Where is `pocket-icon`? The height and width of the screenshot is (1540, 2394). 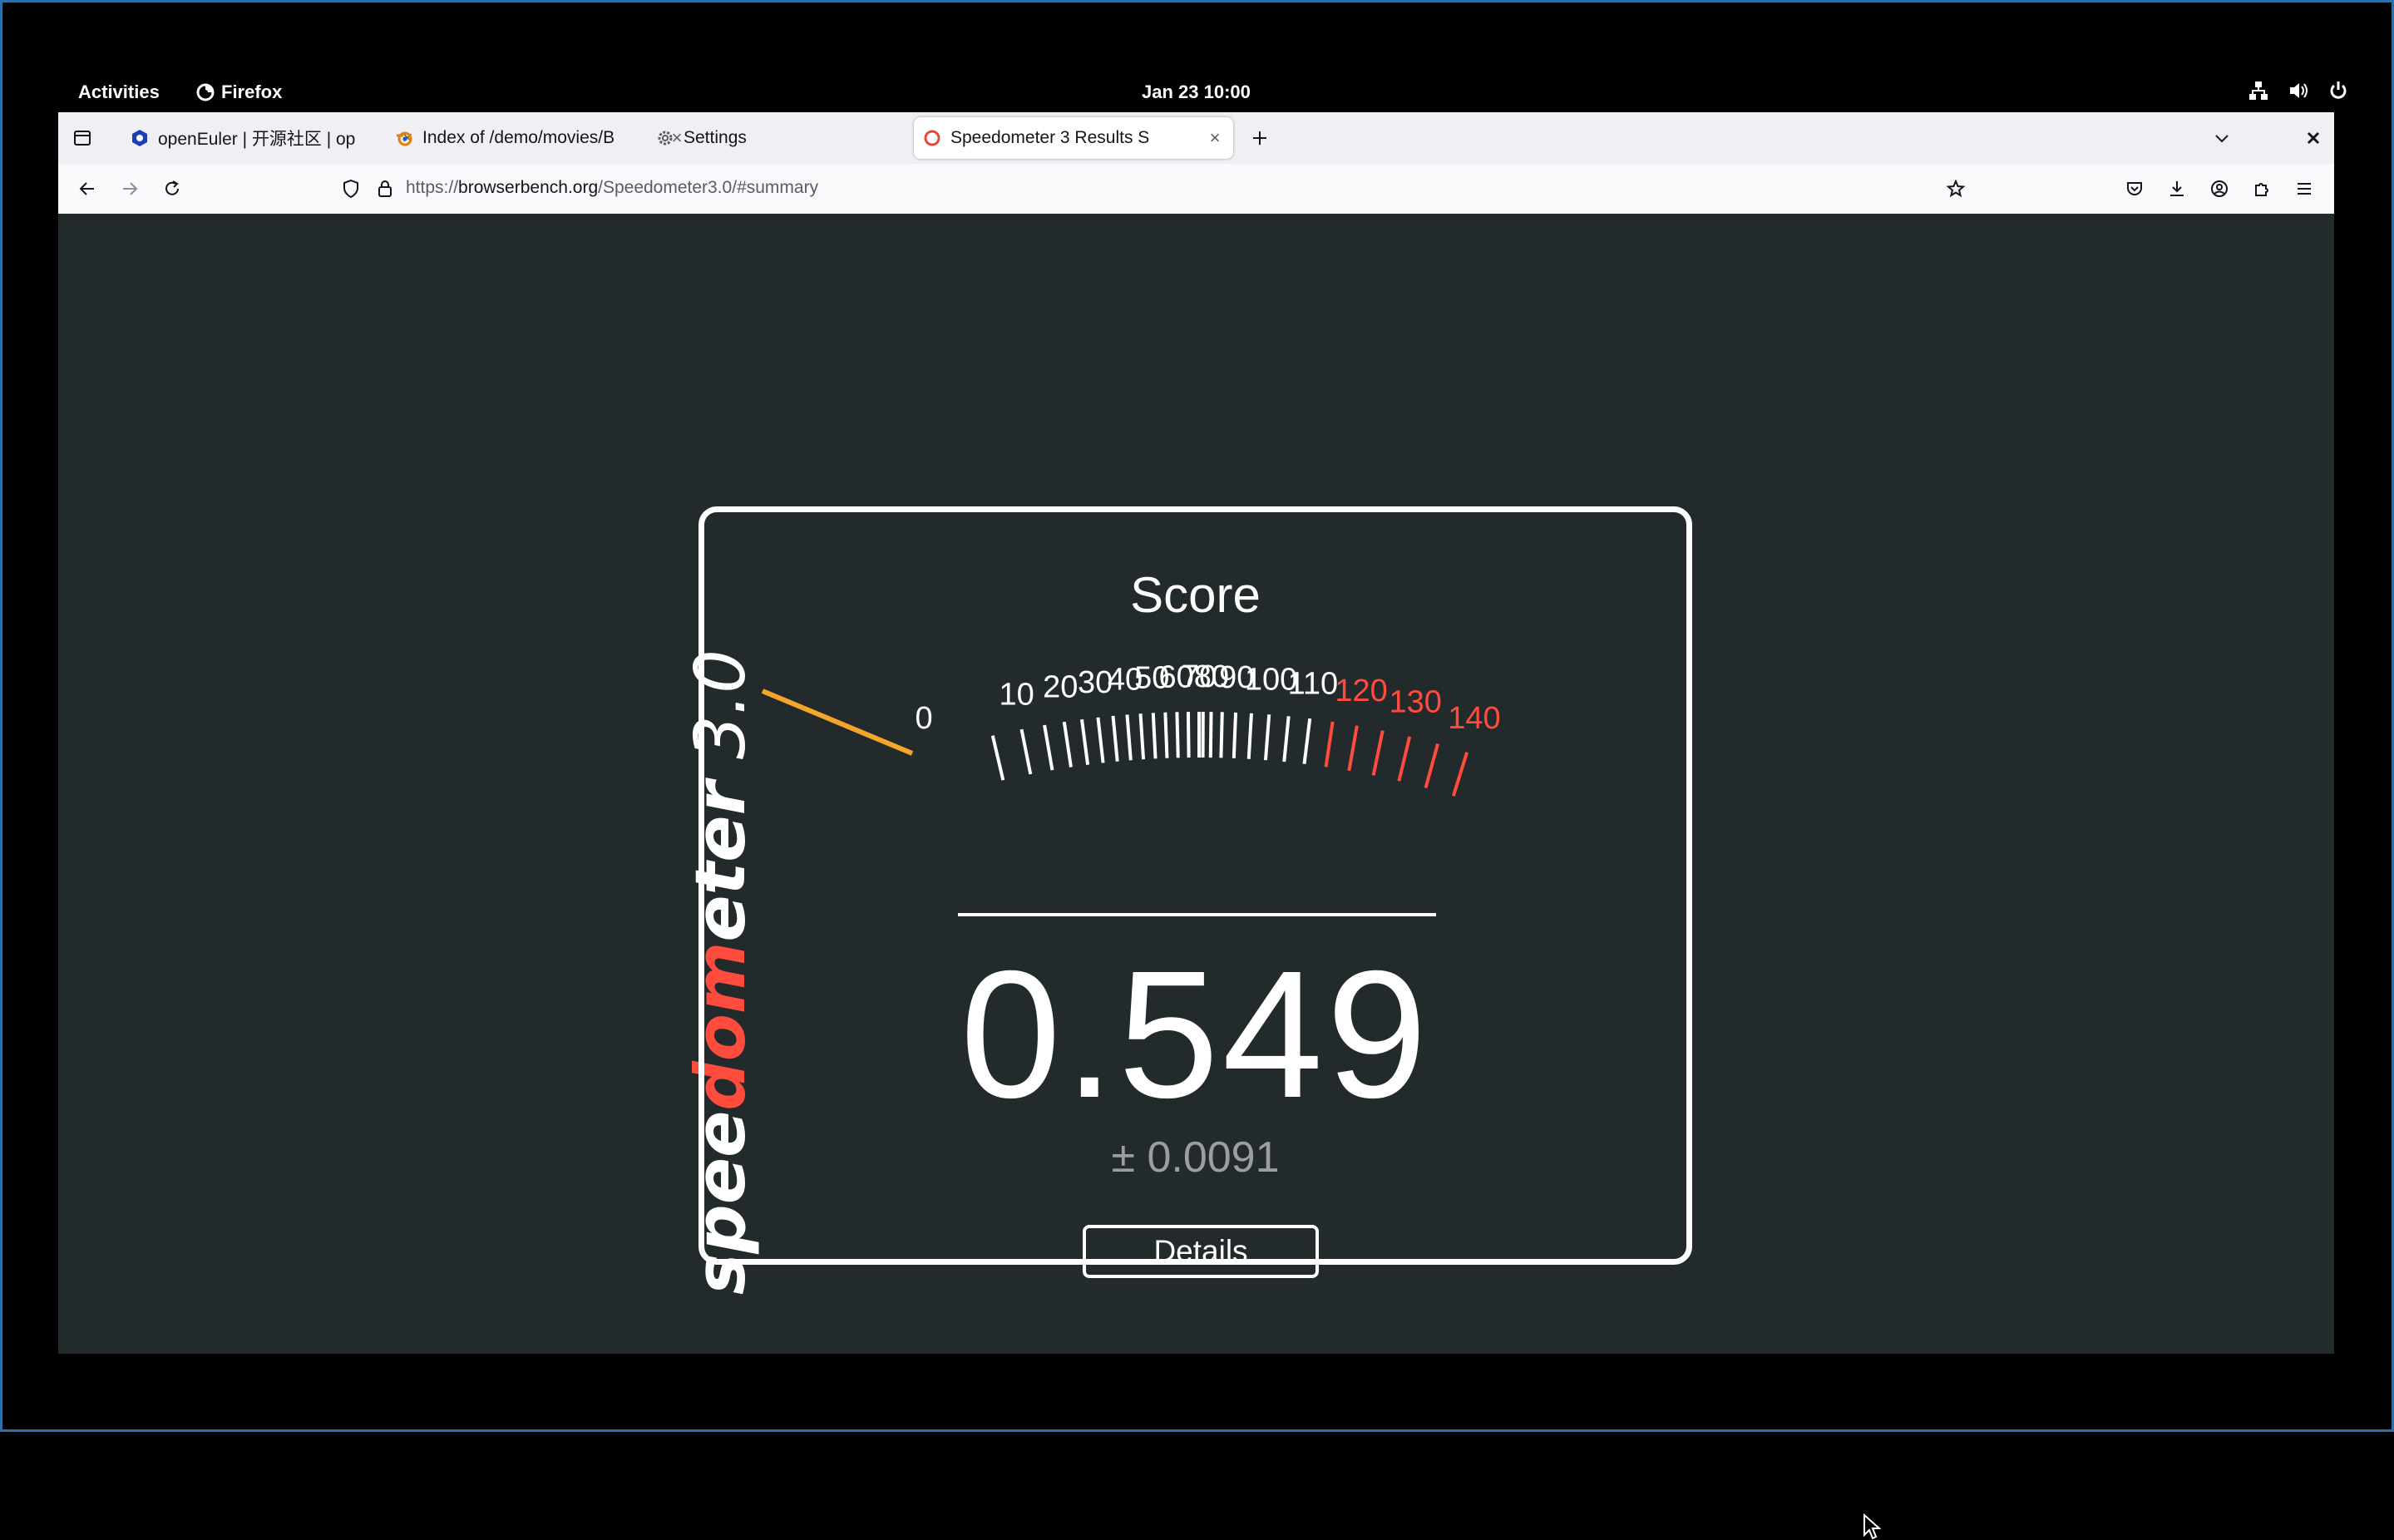
pocket-icon is located at coordinates (2135, 189).